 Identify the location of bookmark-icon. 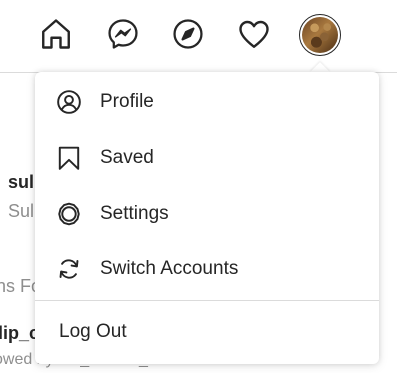
(69, 158).